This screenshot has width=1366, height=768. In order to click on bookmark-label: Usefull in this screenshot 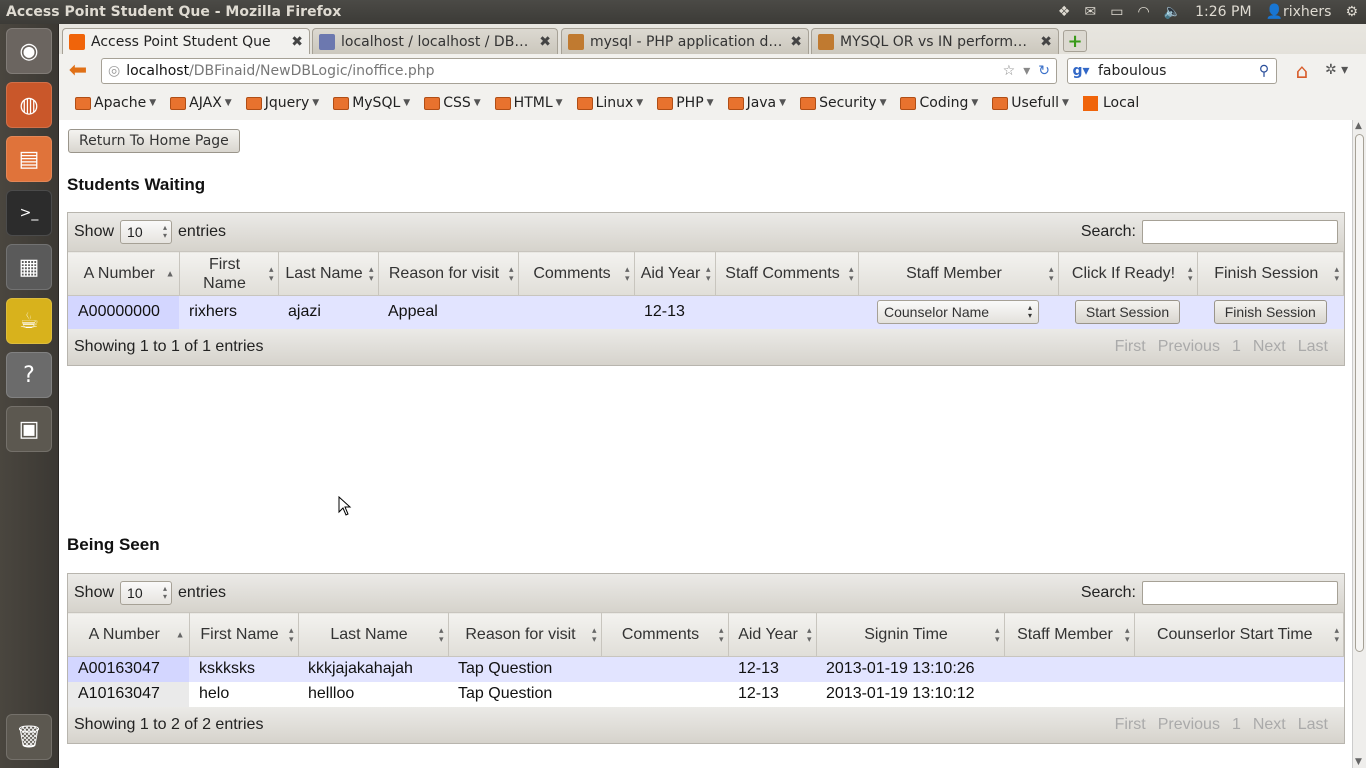, I will do `click(1035, 103)`.